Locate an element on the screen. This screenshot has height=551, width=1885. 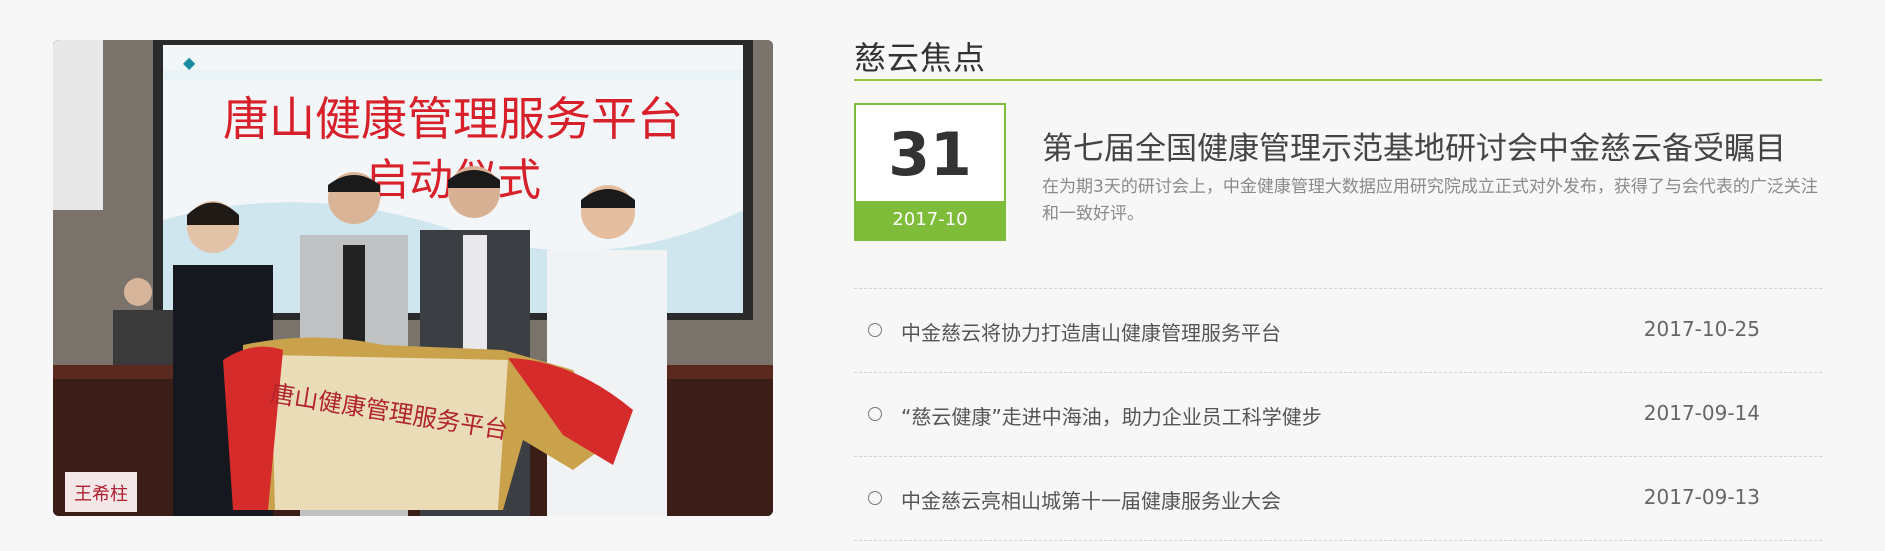
news-list-item: “慈云健康”走进中海油，助力企业员工科学健步 2017-09-14 is located at coordinates (1338, 415).